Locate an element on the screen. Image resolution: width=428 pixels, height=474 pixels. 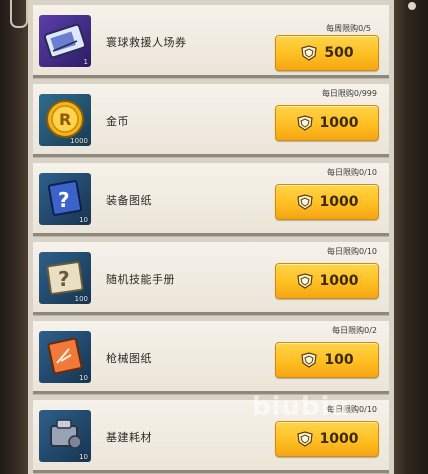
ticket-icon: 1 is located at coordinates (65, 41).